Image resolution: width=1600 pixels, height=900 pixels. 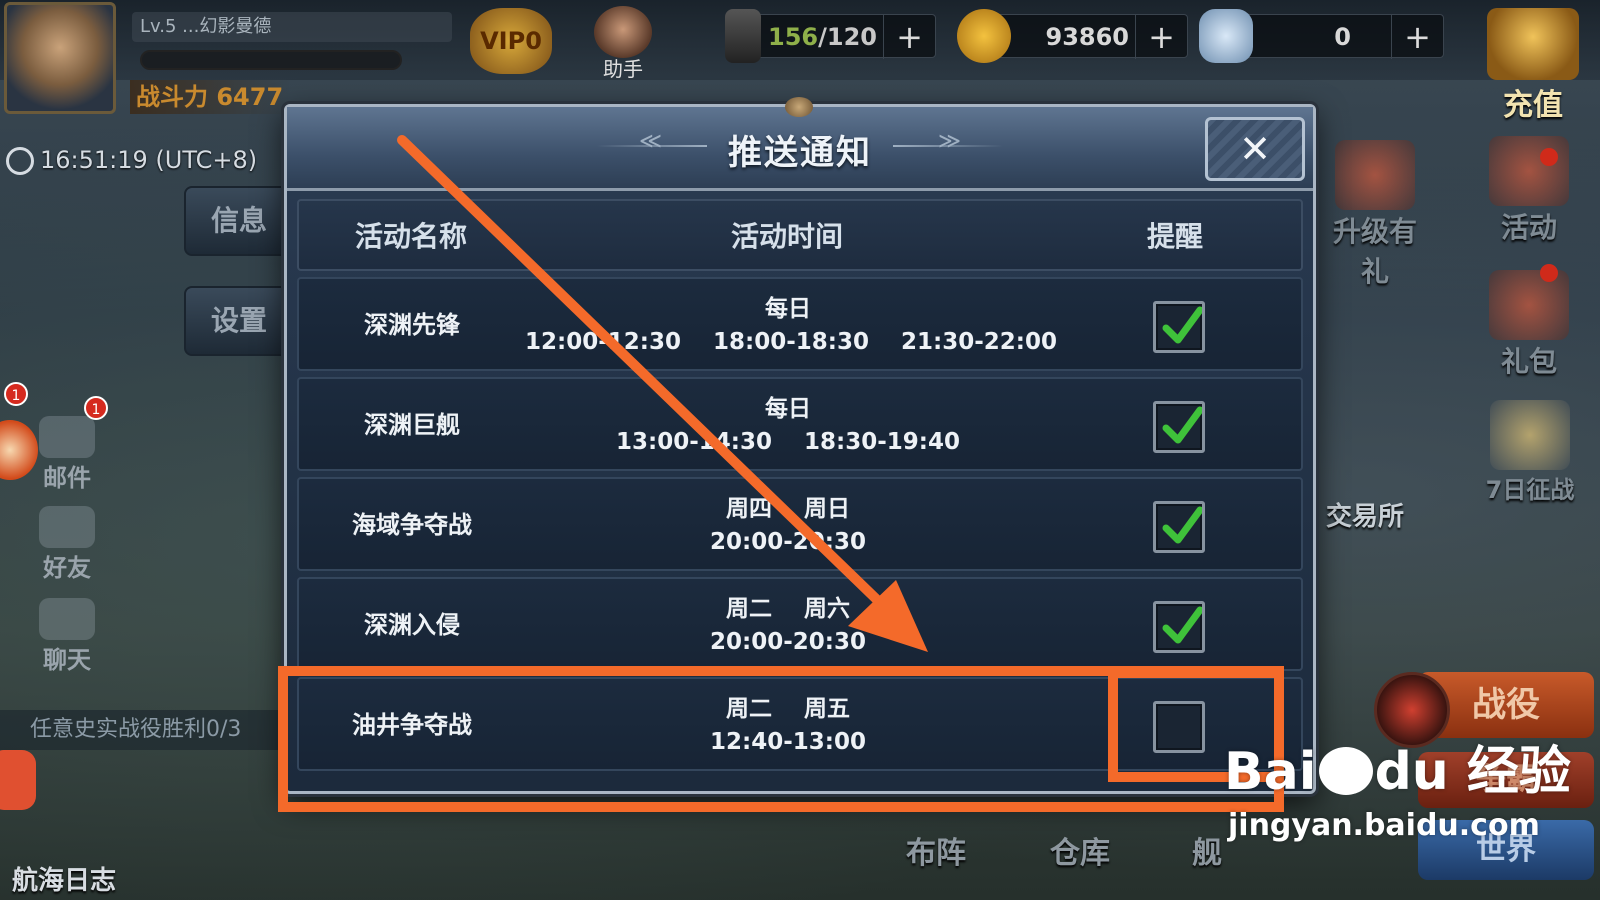 I want to click on clock-icon, so click(x=20, y=161).